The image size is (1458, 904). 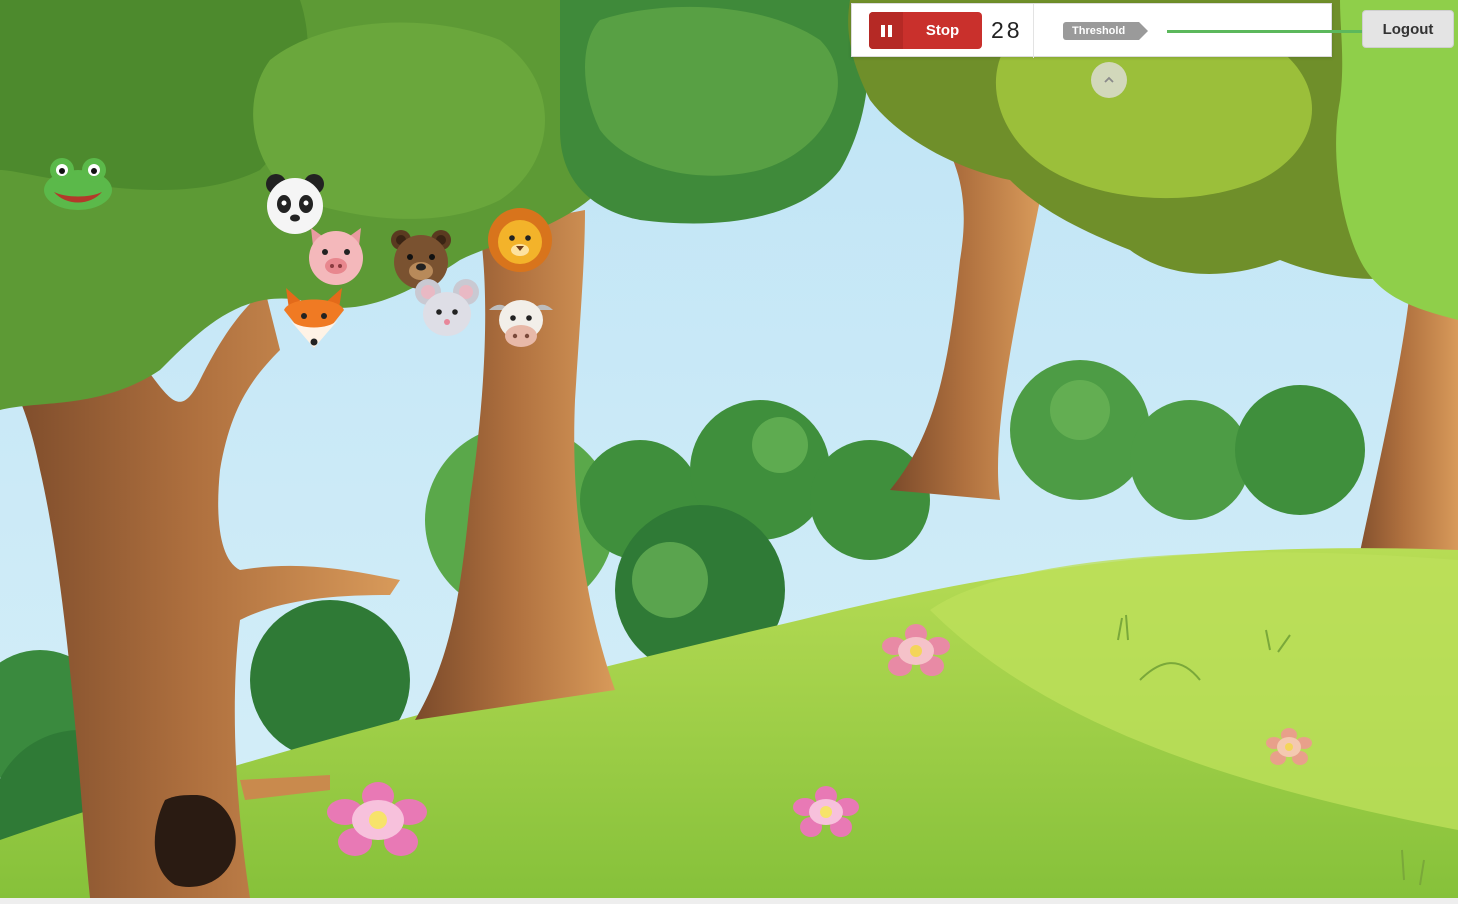 What do you see at coordinates (314, 318) in the screenshot?
I see `fox-icon` at bounding box center [314, 318].